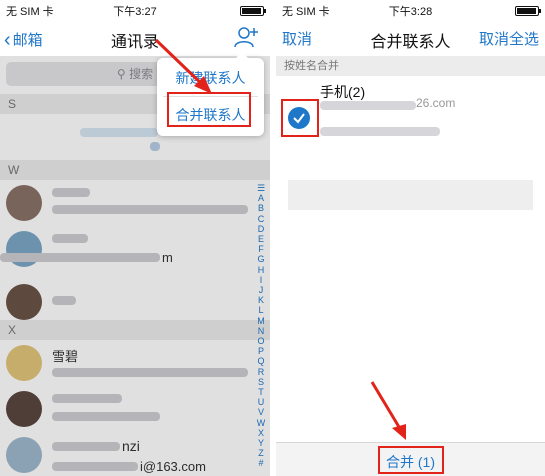 This screenshot has height=476, width=545. I want to click on status-bar: 无 SIM 卡 下午3:28, so click(410, 10).